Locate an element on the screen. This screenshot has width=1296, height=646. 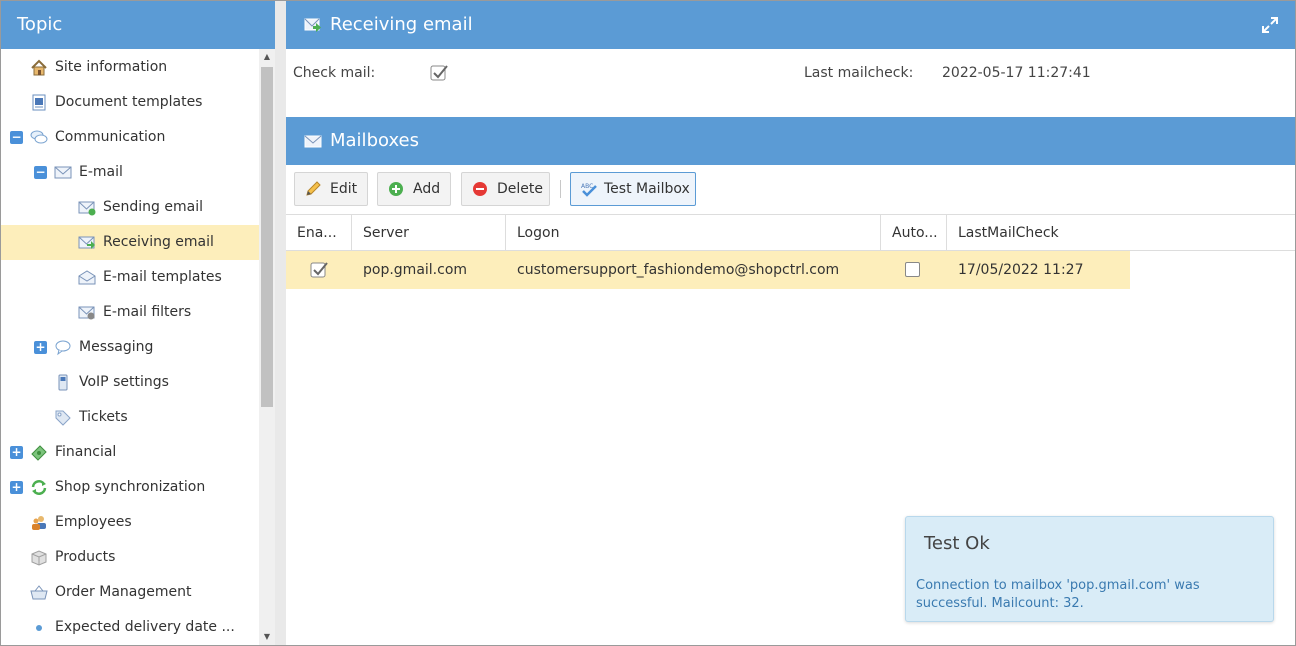
sidebar-item-messaging: + Messaging is located at coordinates (130, 347).